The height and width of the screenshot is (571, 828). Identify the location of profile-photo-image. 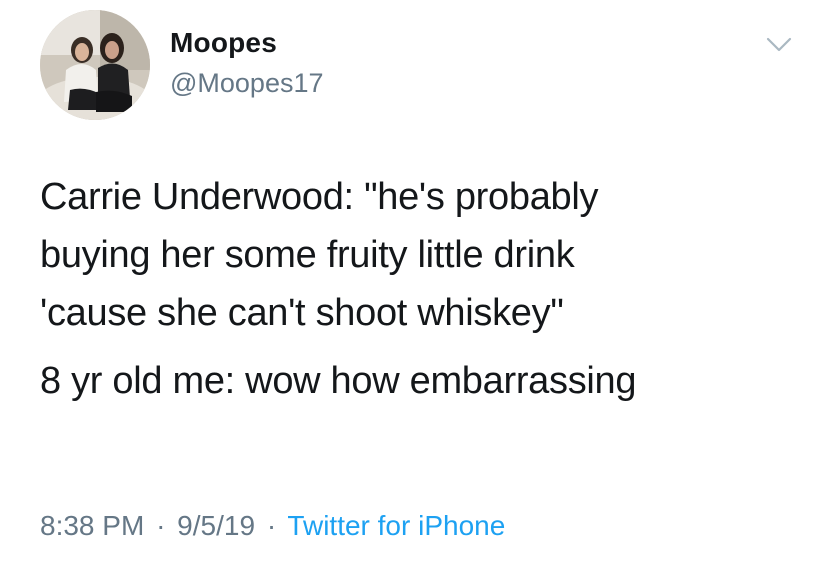
(95, 65).